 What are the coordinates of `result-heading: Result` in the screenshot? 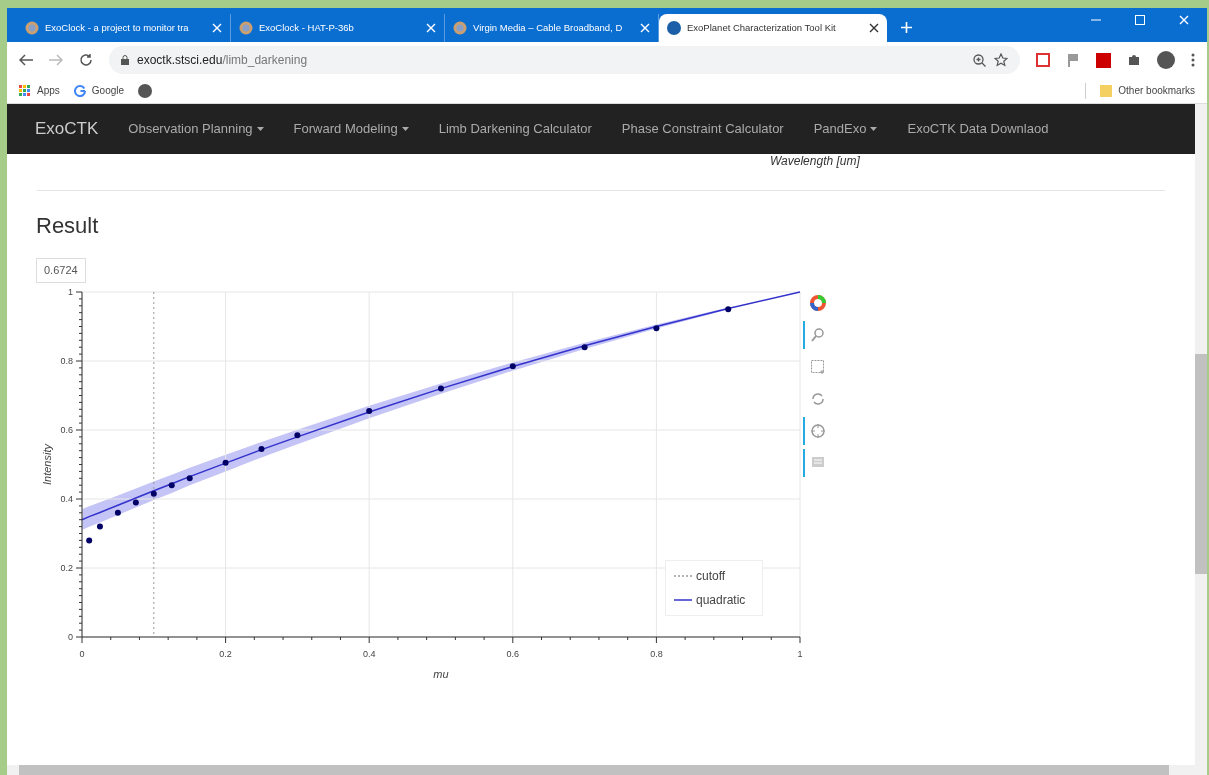 It's located at (68, 226).